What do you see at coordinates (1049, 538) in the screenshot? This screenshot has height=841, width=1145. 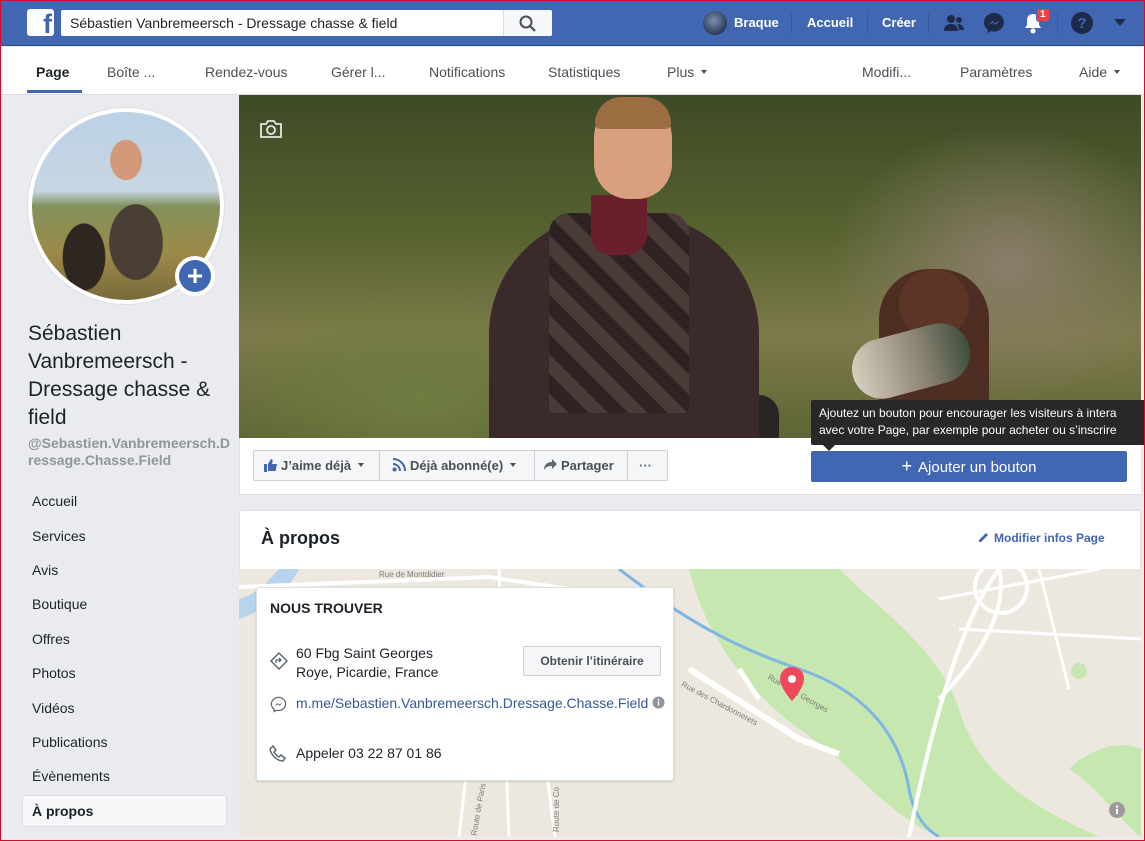 I see `edit-page-info-label: Modifier infos Page` at bounding box center [1049, 538].